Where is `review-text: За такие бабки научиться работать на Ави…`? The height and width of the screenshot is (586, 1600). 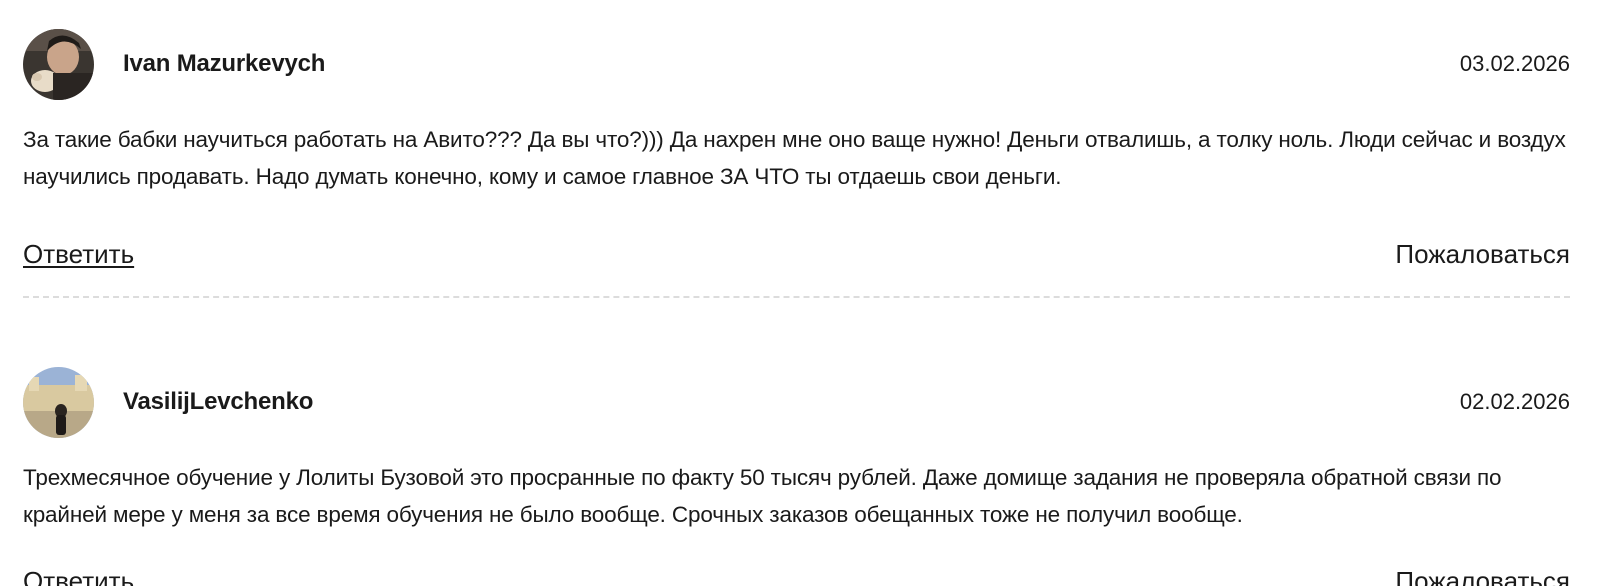
review-text: За такие бабки научиться работать на Ави… is located at coordinates (794, 158).